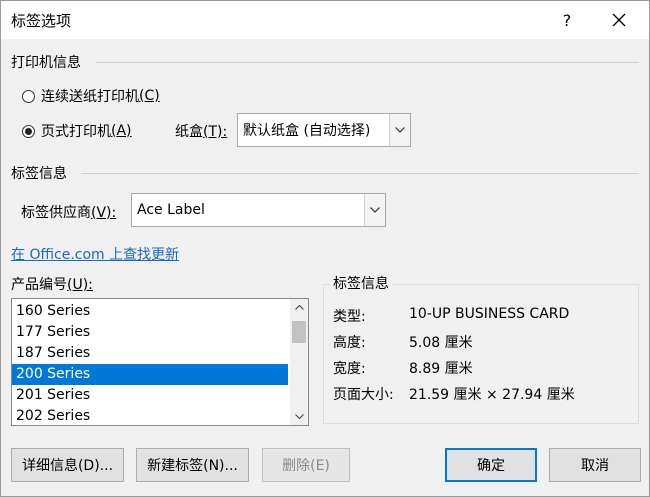  I want to click on tray-select: 默认纸盒 (自动选择), so click(324, 130).